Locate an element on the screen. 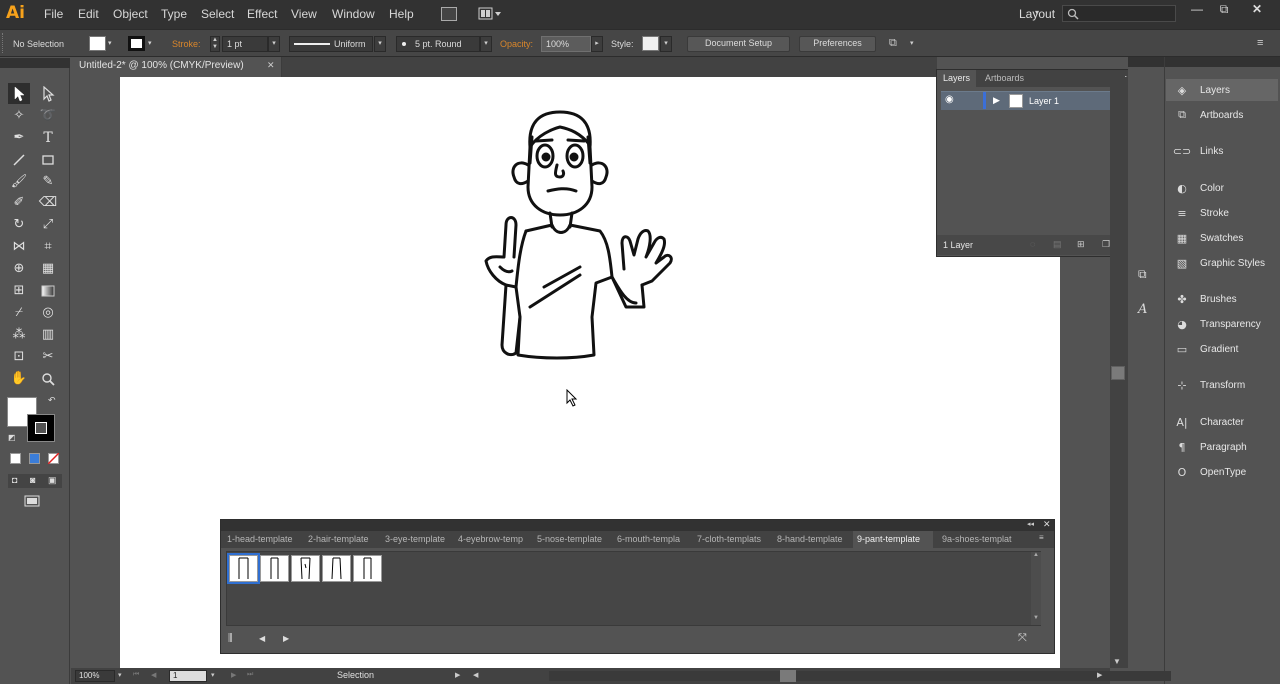  eye-icon: ◉ is located at coordinates (949, 99).